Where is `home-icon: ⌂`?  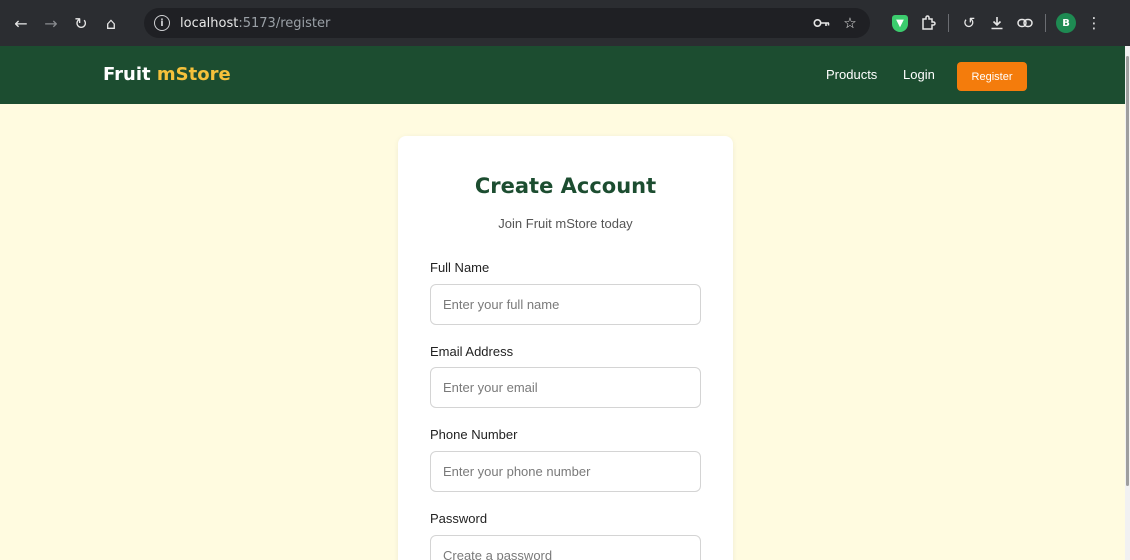 home-icon: ⌂ is located at coordinates (111, 23).